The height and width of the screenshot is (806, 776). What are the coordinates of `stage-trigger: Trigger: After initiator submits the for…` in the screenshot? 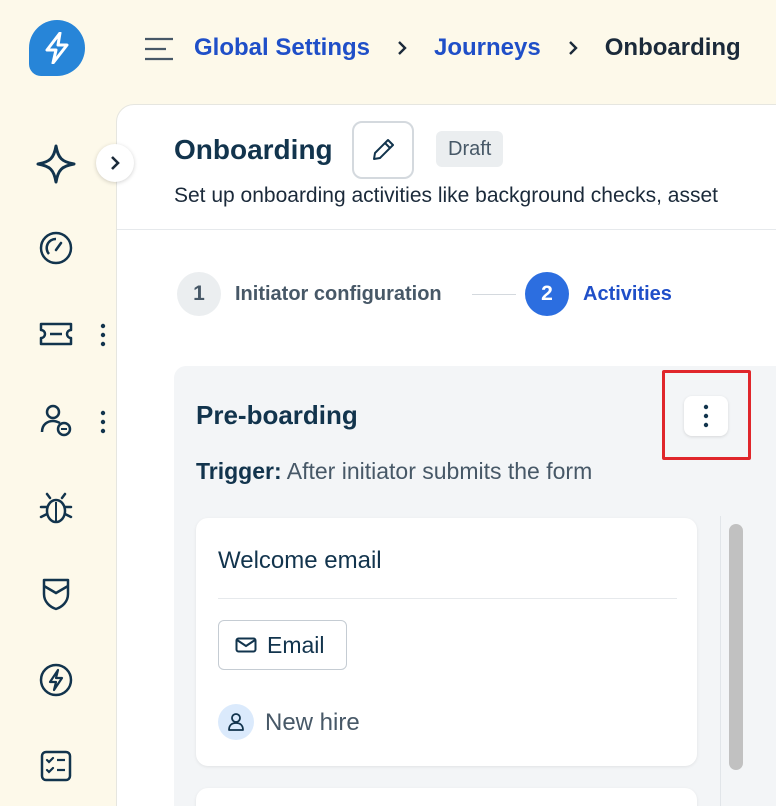 It's located at (394, 471).